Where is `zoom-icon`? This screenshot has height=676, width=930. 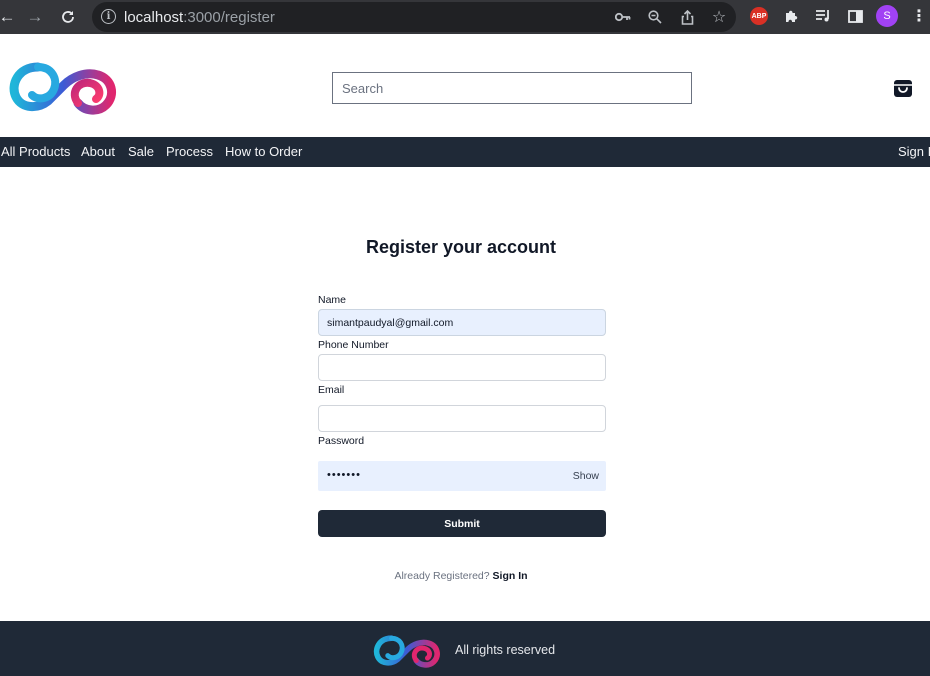 zoom-icon is located at coordinates (655, 17).